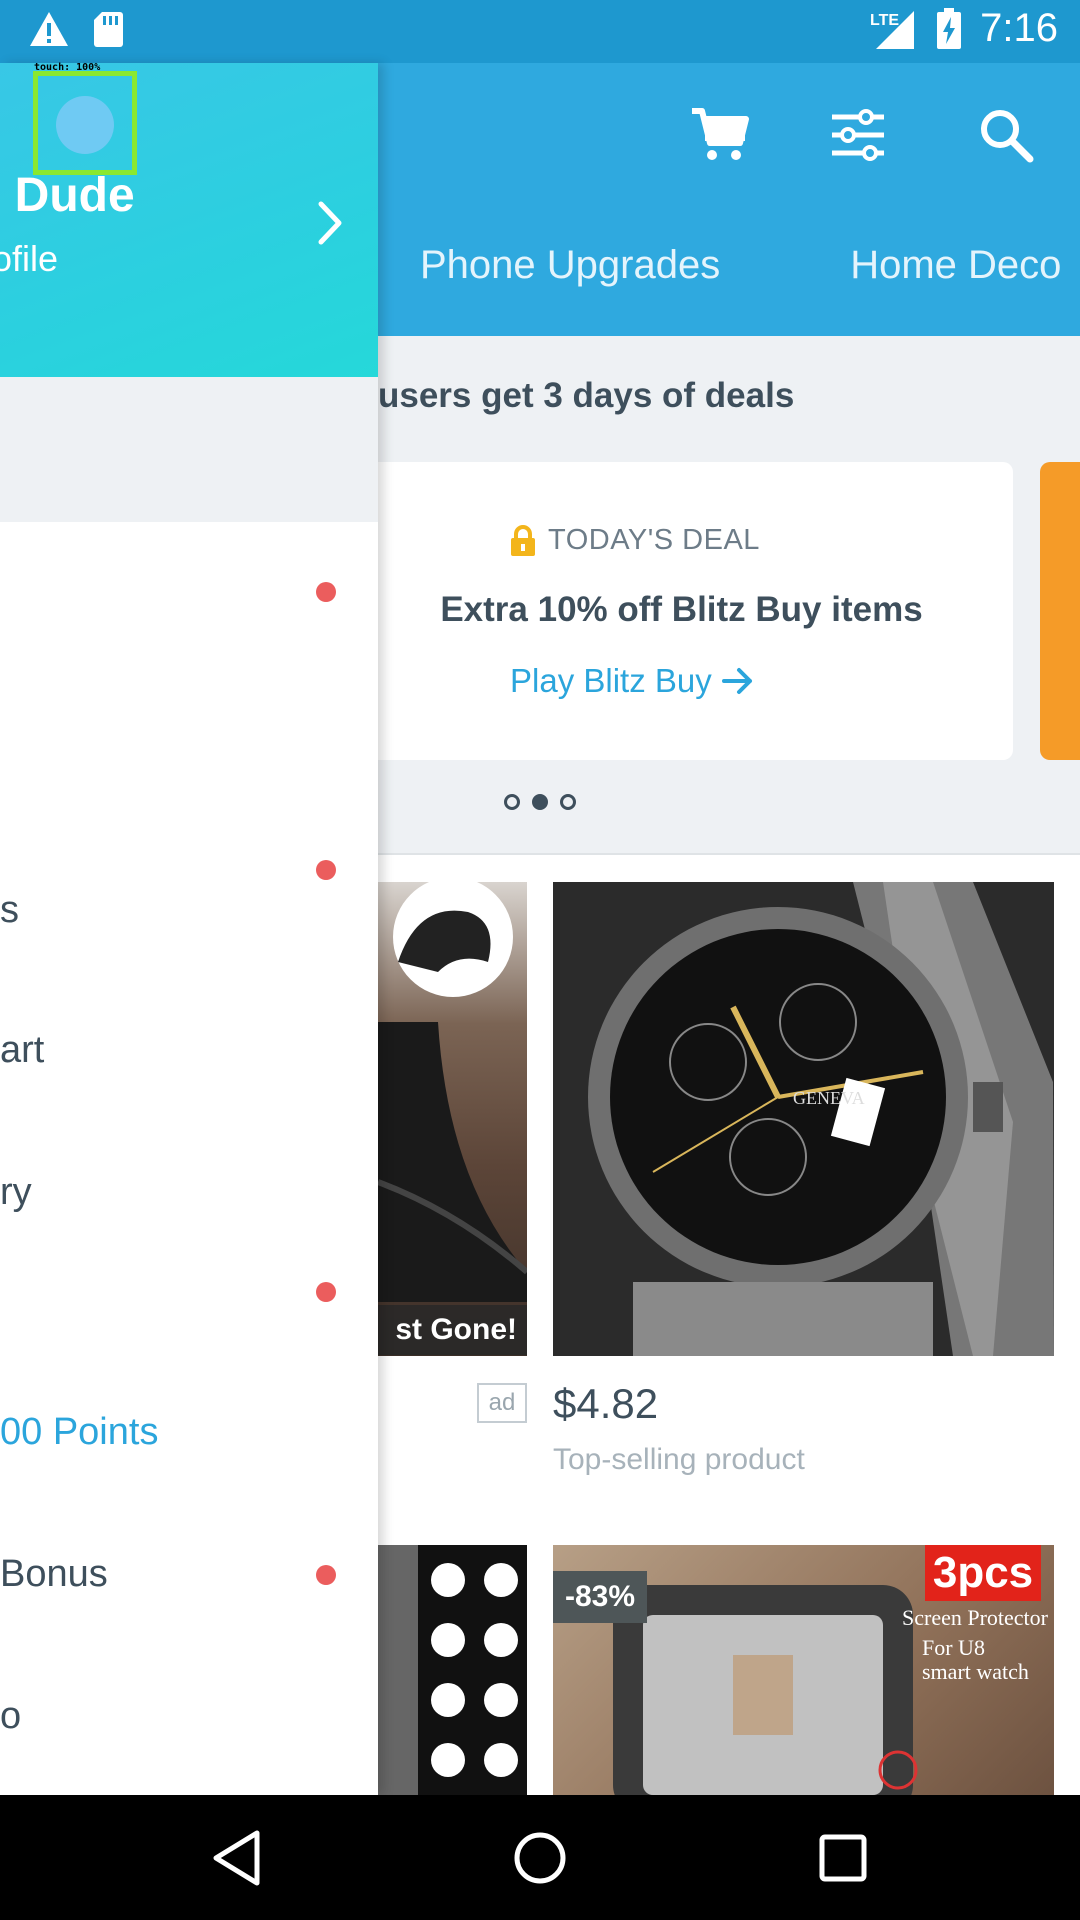 This screenshot has height=1920, width=1080. I want to click on product-image-shoe, so click(452, 1119).